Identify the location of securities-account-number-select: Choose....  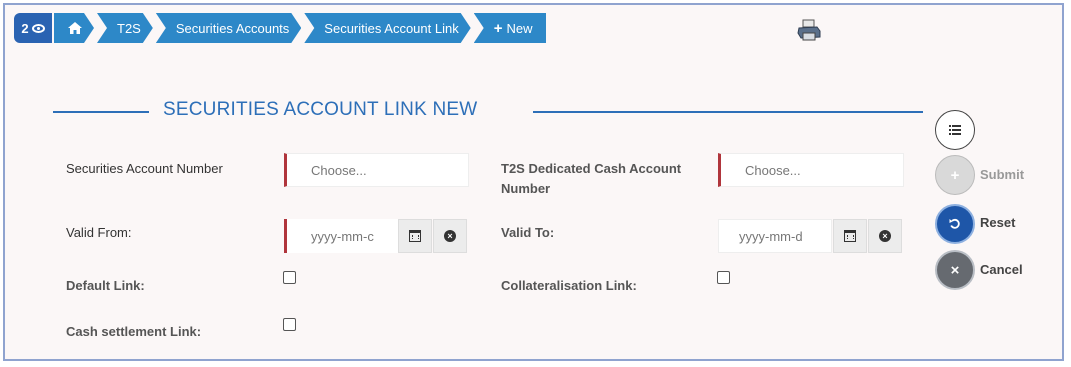
(376, 170).